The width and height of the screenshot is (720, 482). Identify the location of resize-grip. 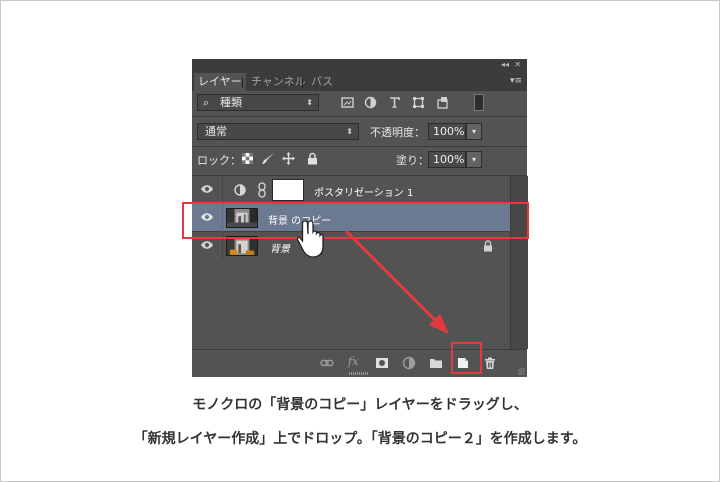
(359, 373).